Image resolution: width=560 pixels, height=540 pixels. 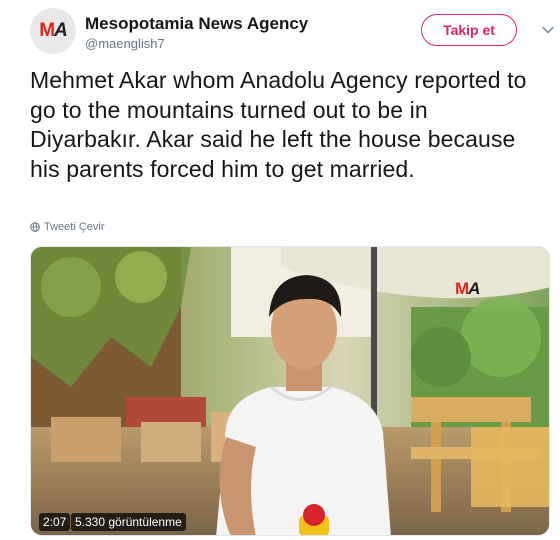 What do you see at coordinates (469, 30) in the screenshot?
I see `follow-button: Takip et` at bounding box center [469, 30].